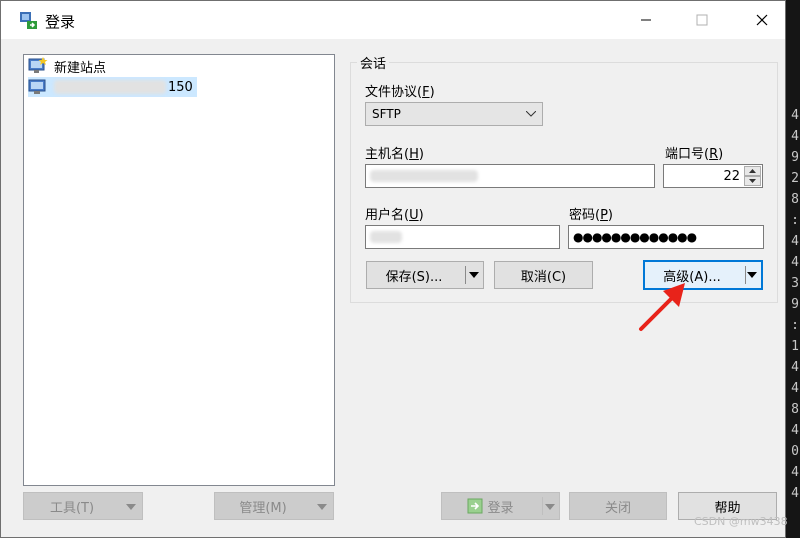  I want to click on protocol-label: 文件协议(F), so click(400, 92).